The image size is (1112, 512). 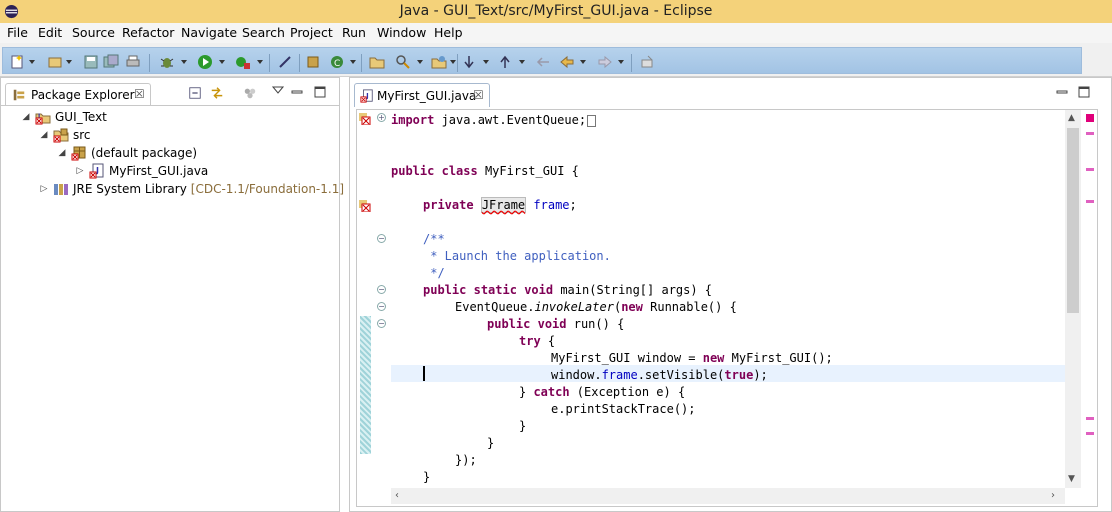 What do you see at coordinates (1090, 299) in the screenshot?
I see `overview-ruler` at bounding box center [1090, 299].